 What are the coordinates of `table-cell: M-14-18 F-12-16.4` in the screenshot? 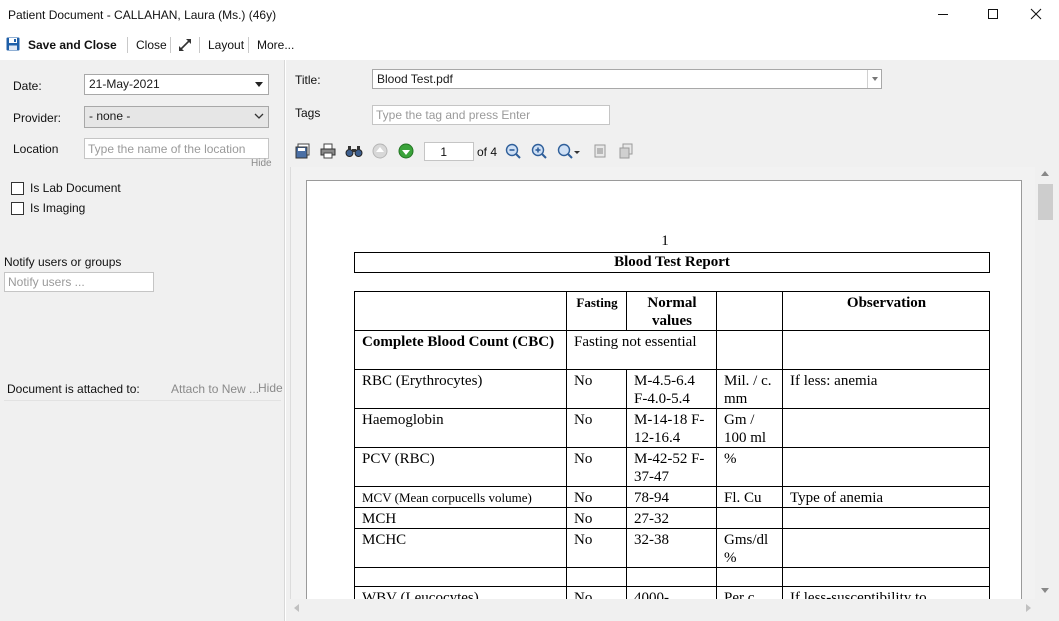 It's located at (671, 428).